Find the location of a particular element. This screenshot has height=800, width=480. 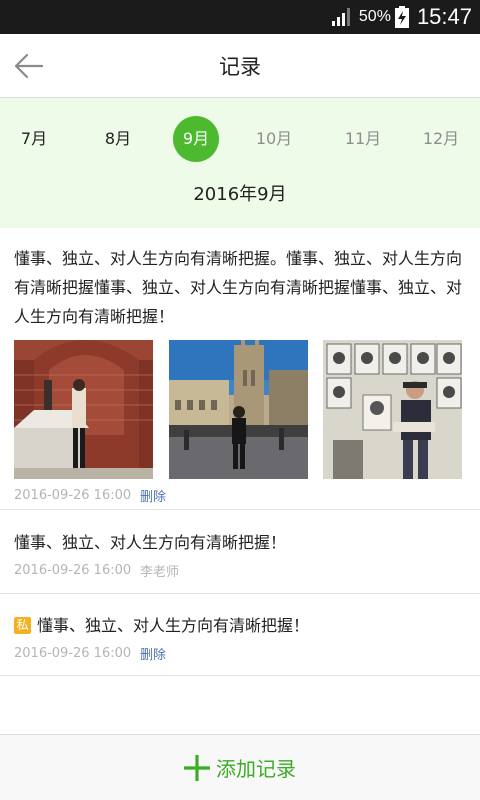

record-item: 私懂事、独立、对人生方向有清晰把握！ 2016-09-26 16:00 删除 is located at coordinates (240, 635).